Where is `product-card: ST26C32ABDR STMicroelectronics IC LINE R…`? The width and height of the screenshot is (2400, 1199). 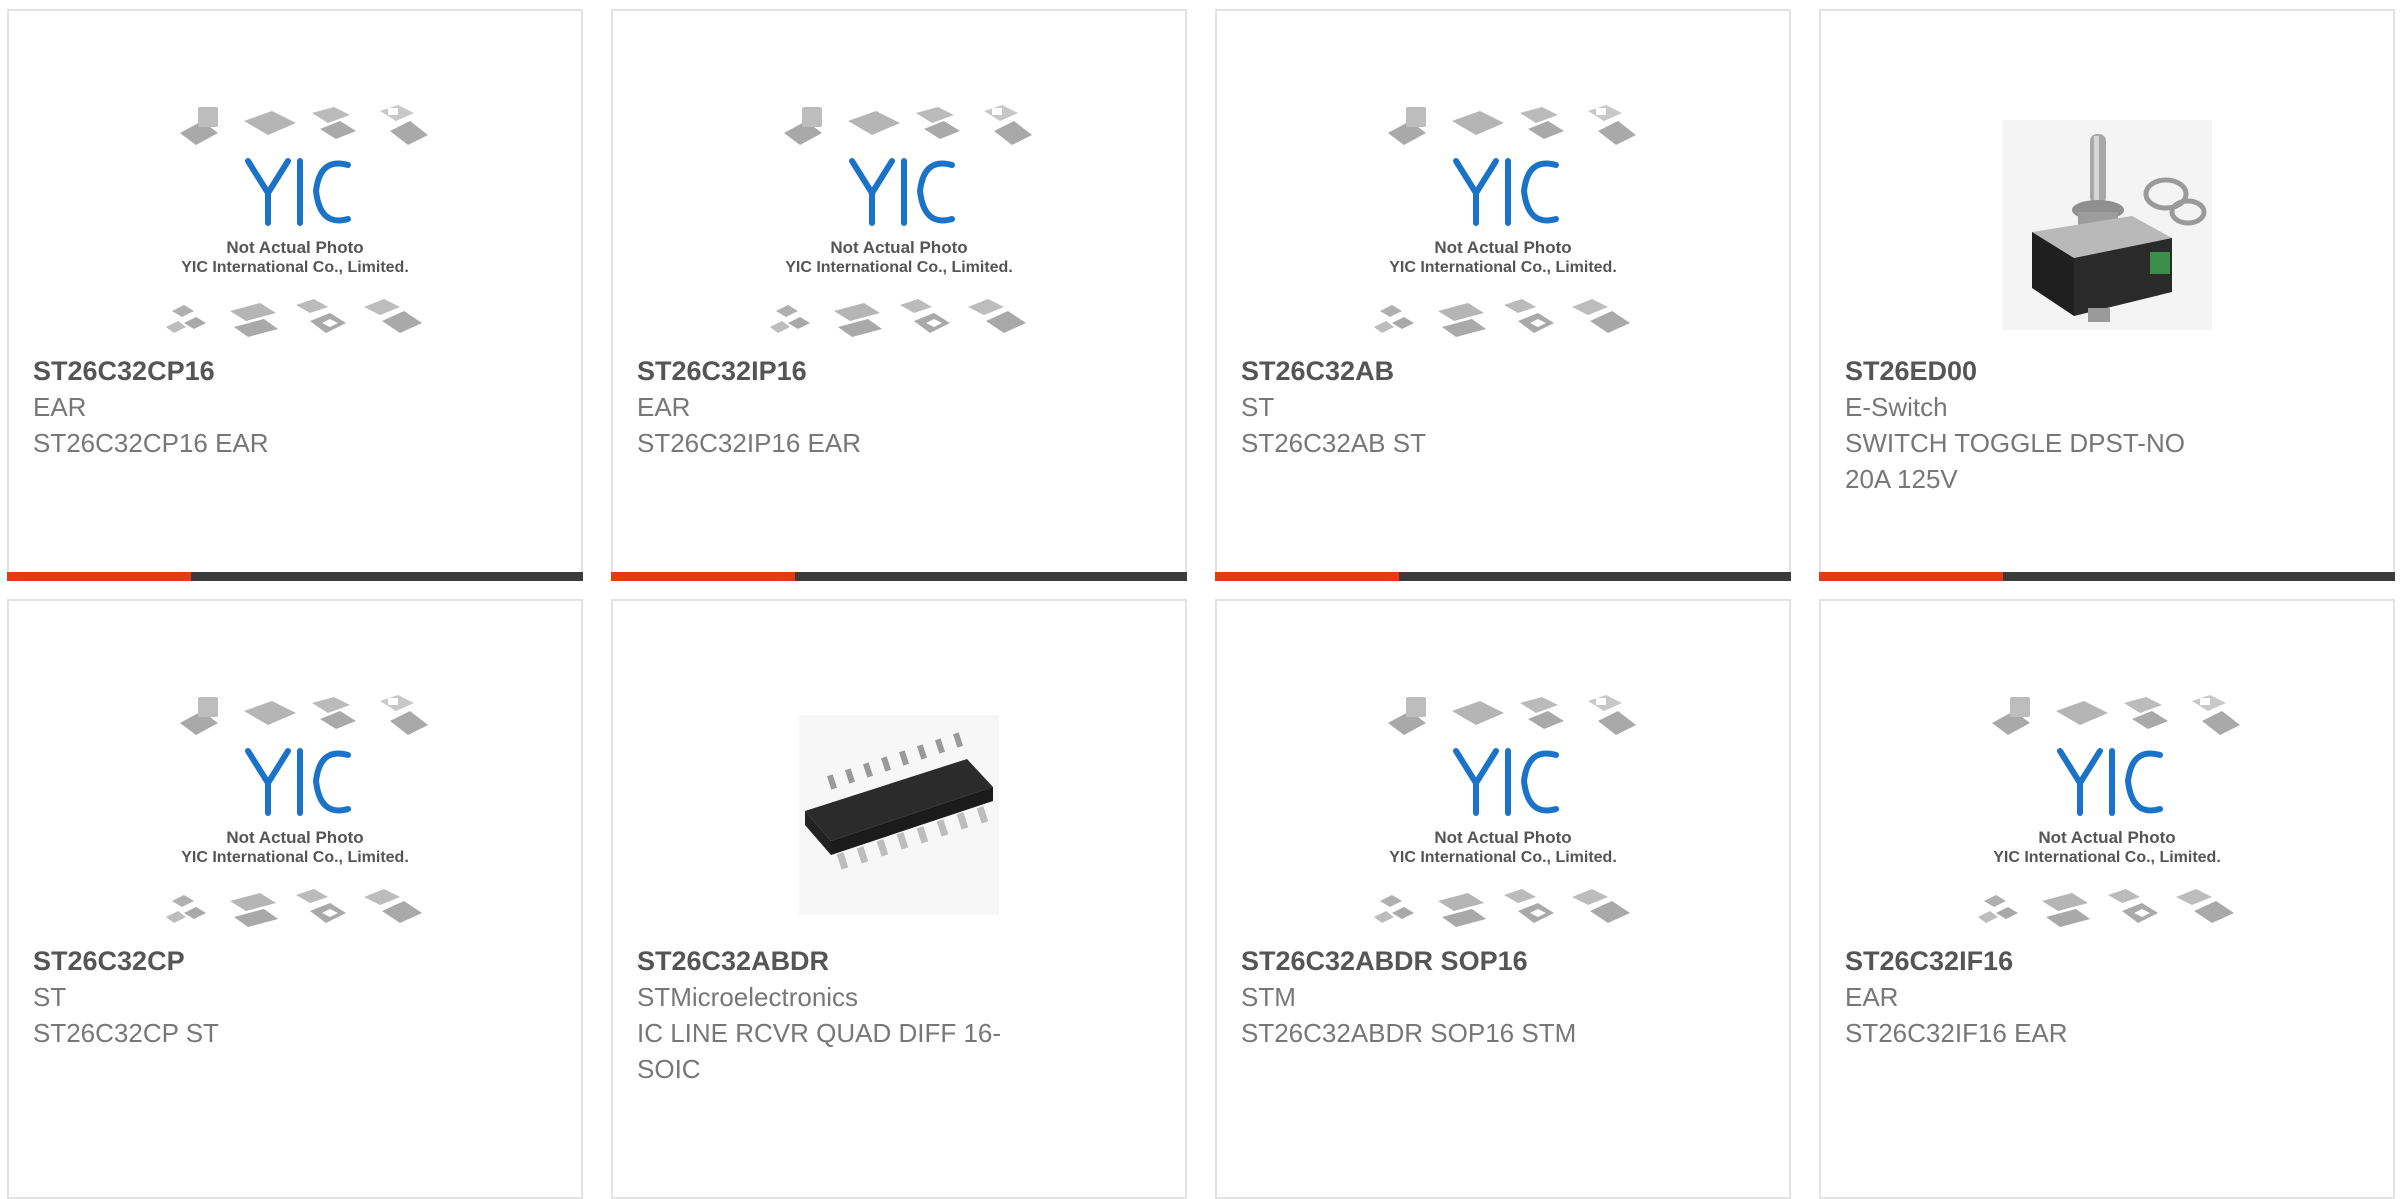
product-card: ST26C32ABDR STMicroelectronics IC LINE R… is located at coordinates (899, 899).